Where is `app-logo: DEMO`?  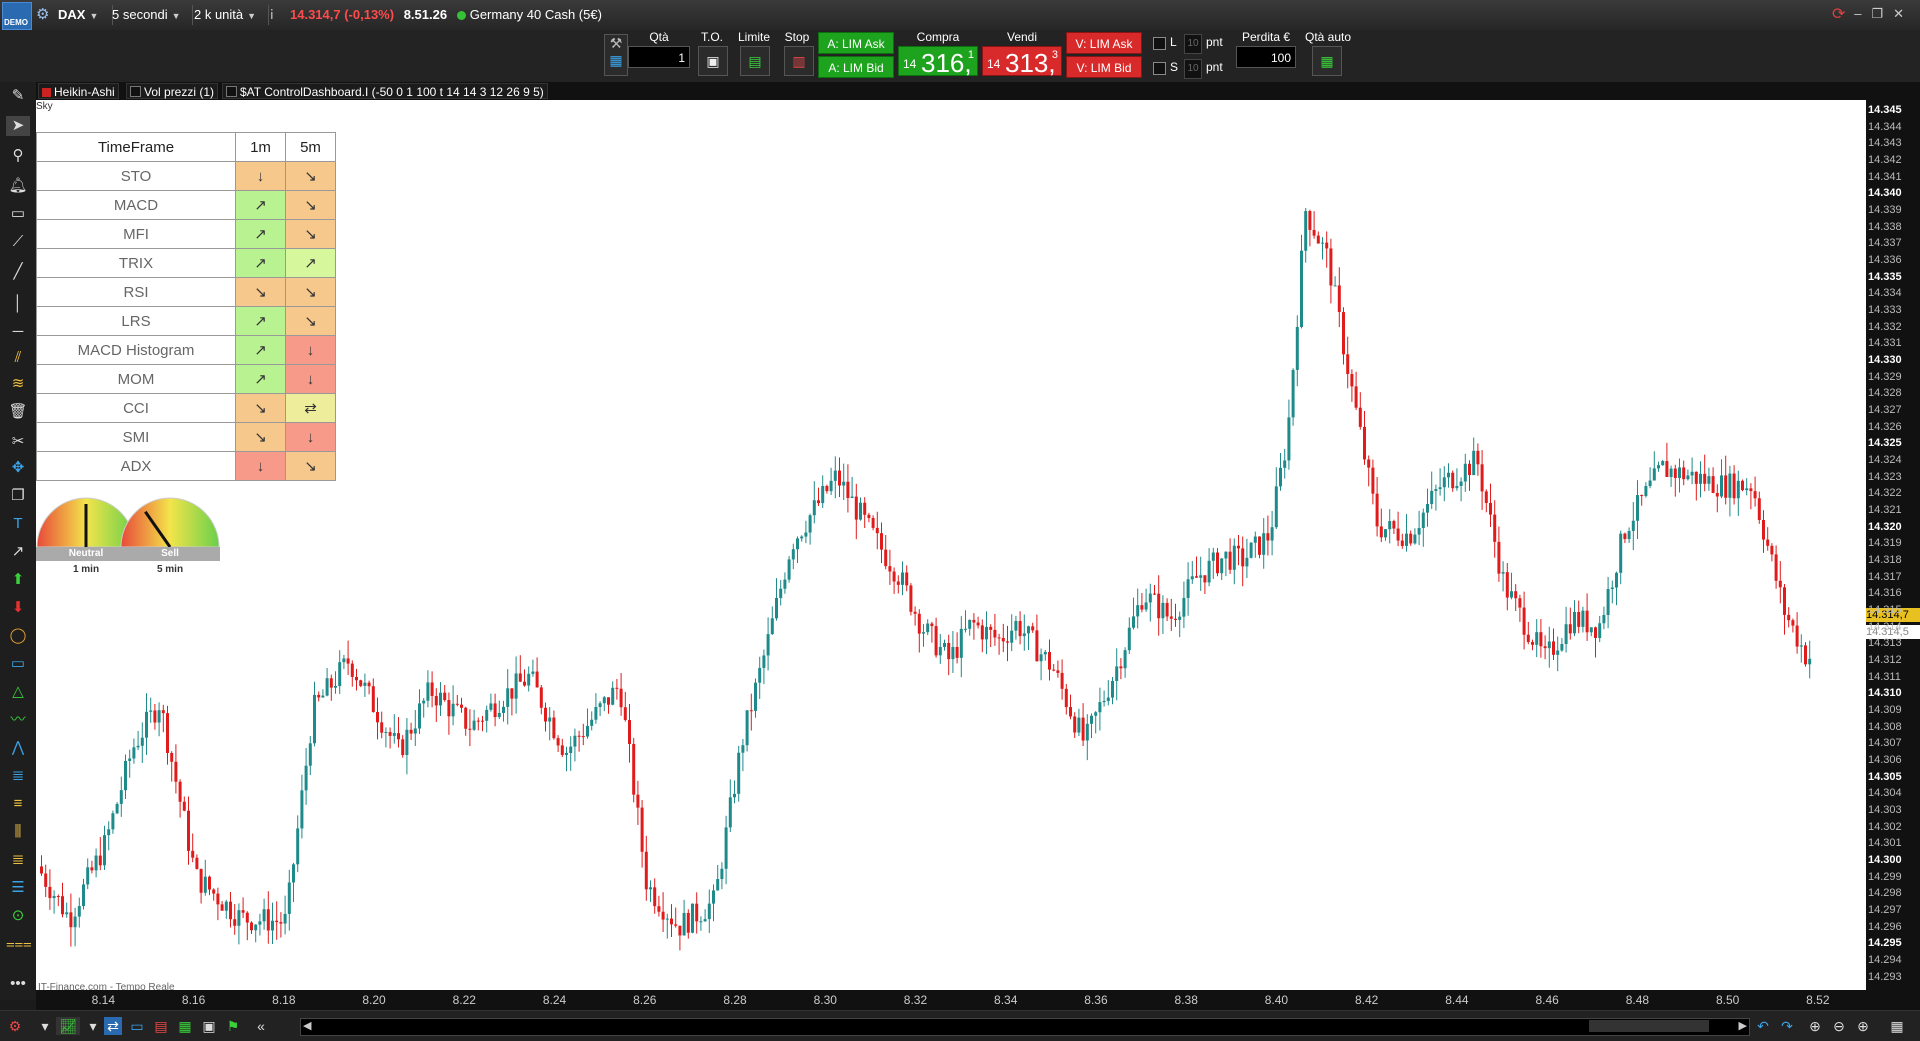
app-logo: DEMO is located at coordinates (17, 16).